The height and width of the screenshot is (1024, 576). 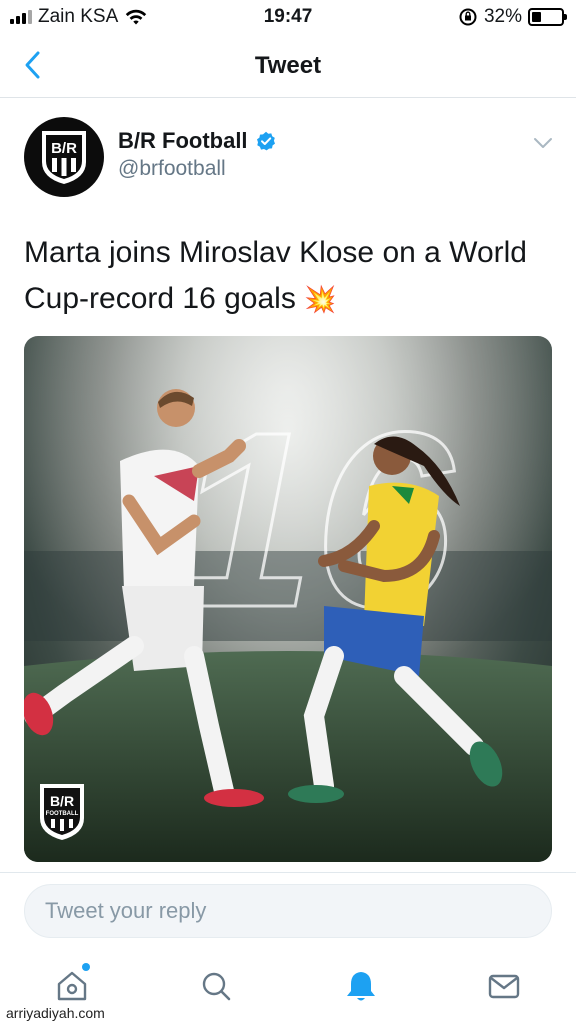 I want to click on orientation-lock-icon, so click(x=468, y=17).